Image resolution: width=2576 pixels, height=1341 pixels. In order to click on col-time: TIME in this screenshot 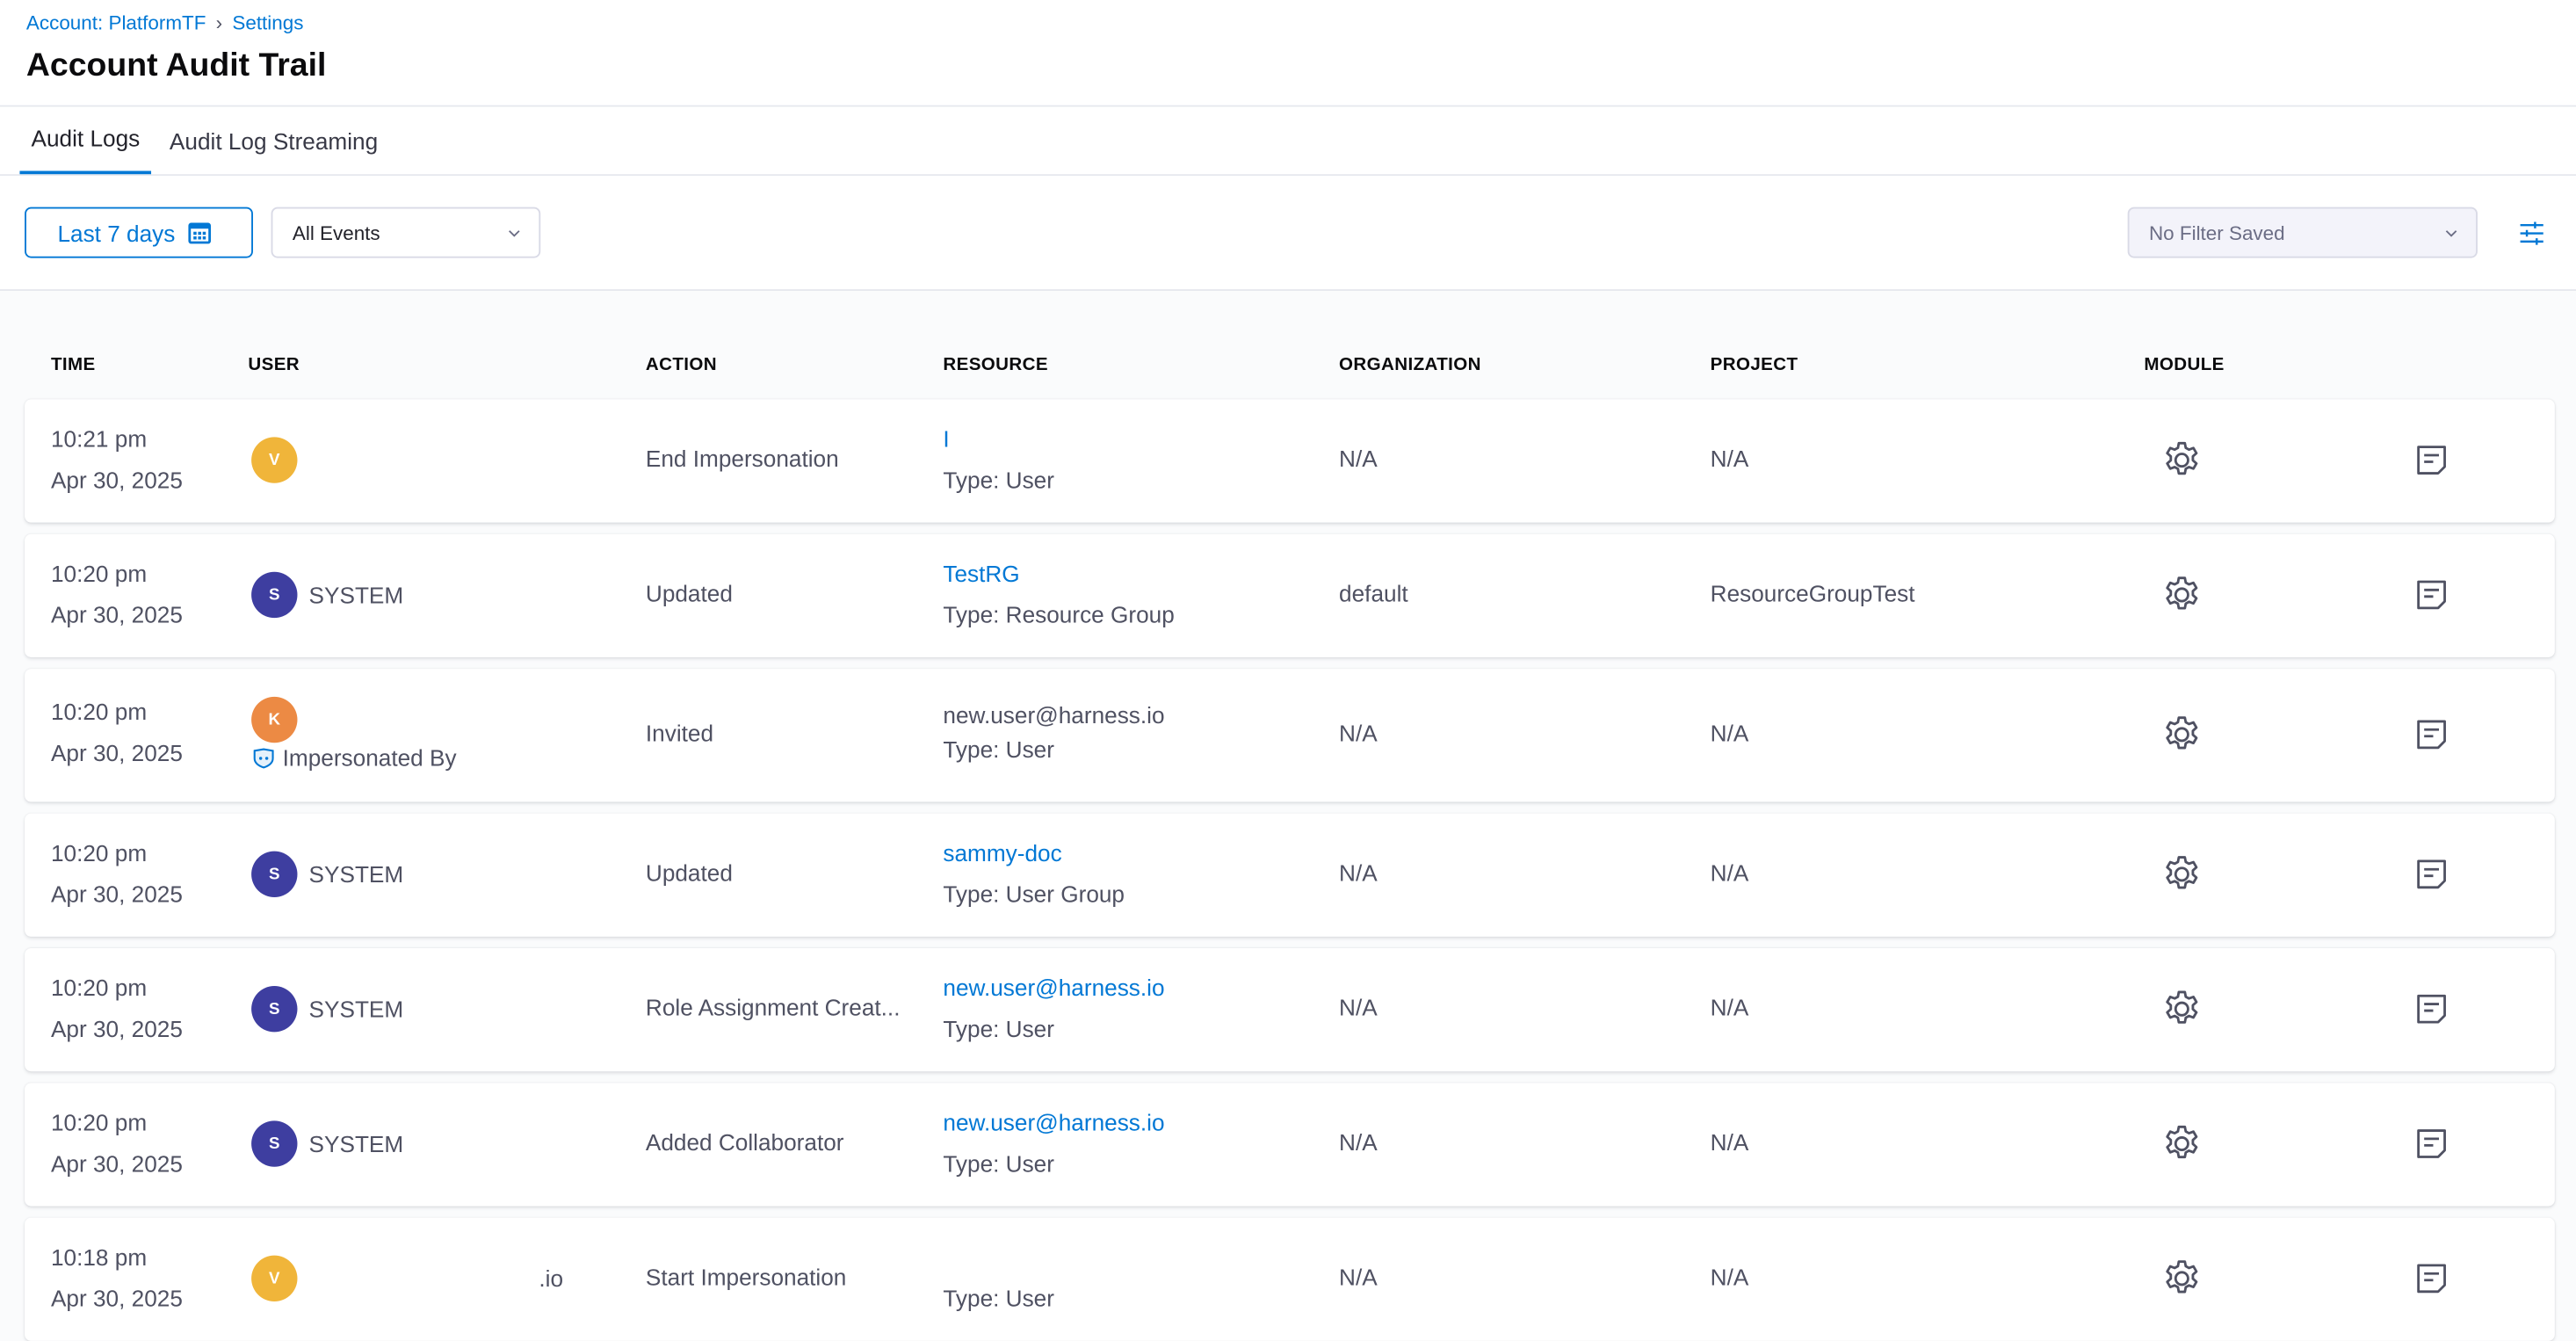, I will do `click(73, 364)`.